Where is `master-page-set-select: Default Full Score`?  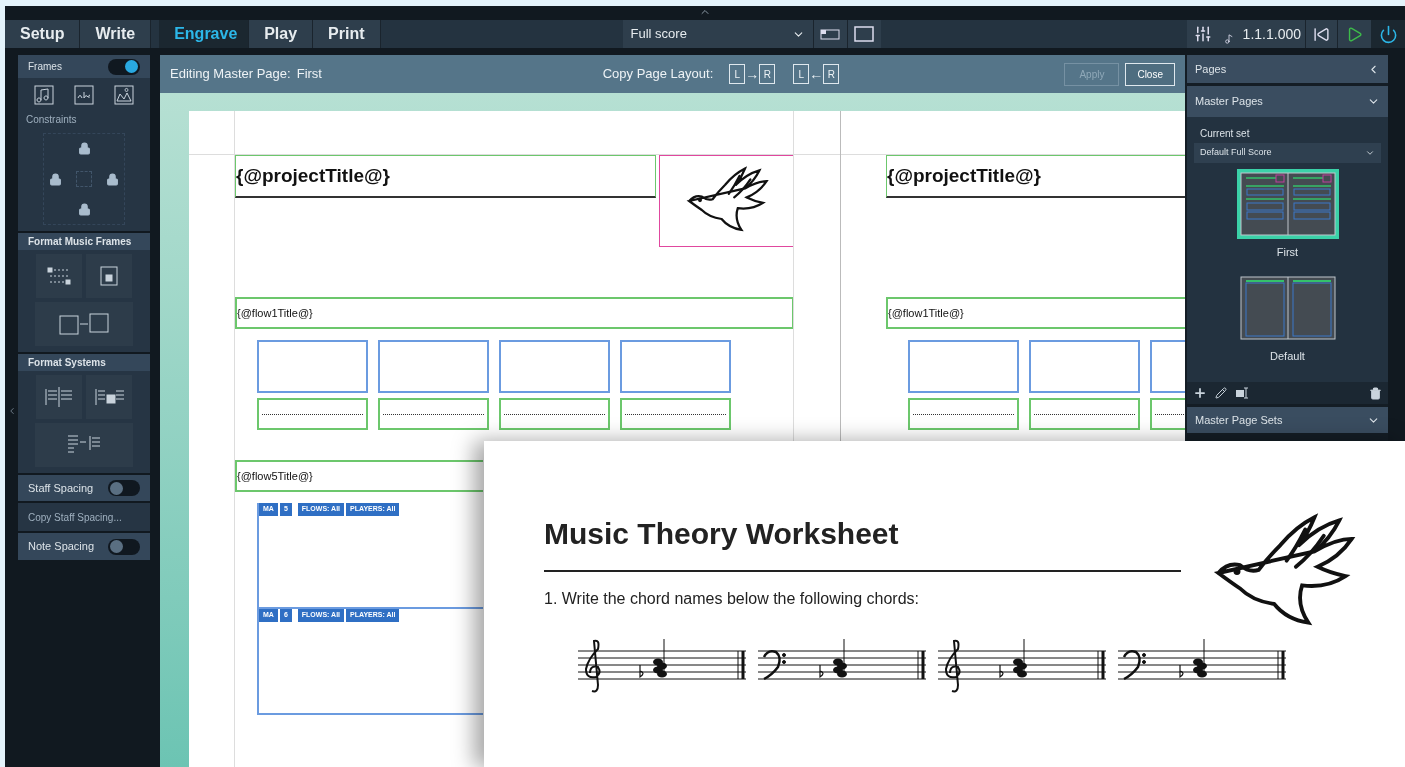
master-page-set-select: Default Full Score is located at coordinates (1287, 153).